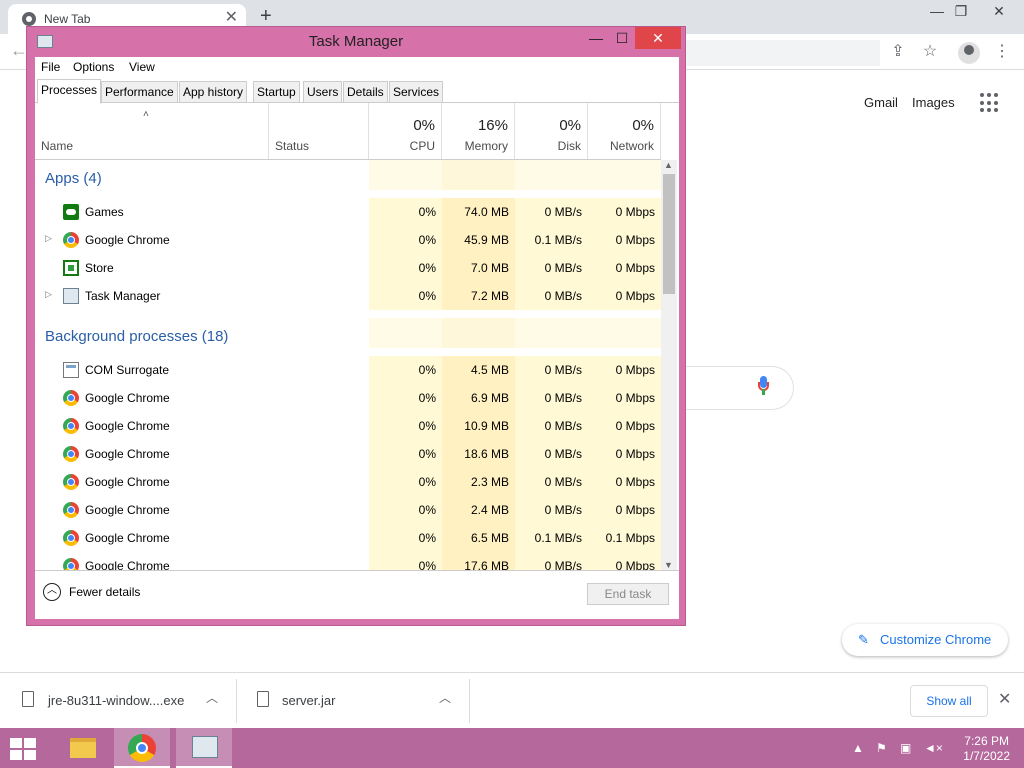 Image resolution: width=1024 pixels, height=768 pixels. I want to click on download-filename: jre-8u311-window....exe, so click(116, 700).